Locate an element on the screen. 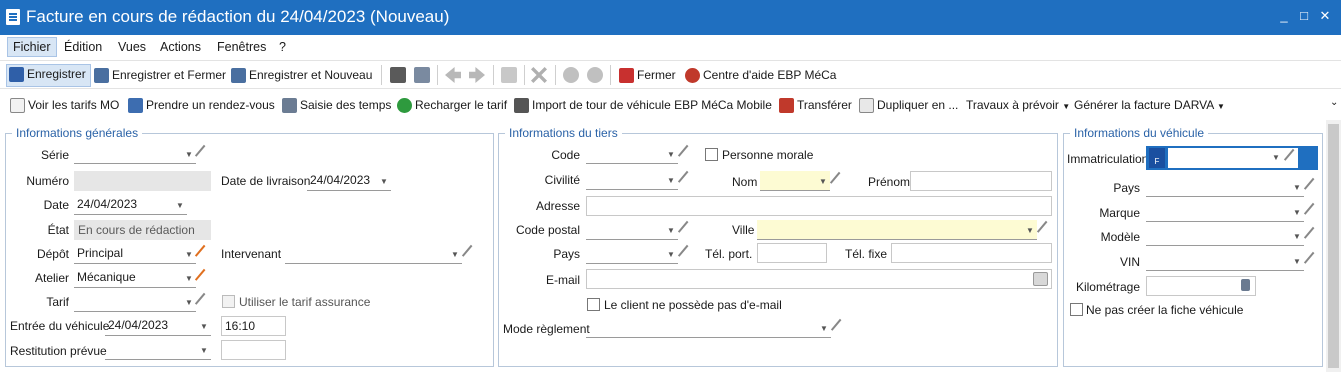 The height and width of the screenshot is (372, 1341). vertical-scrollbar is located at coordinates (1333, 246).